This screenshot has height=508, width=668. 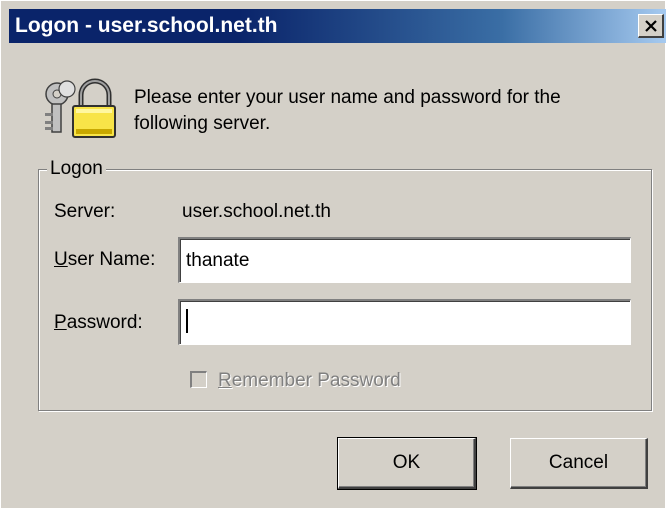 I want to click on logon-group-label: Logon, so click(x=76, y=169).